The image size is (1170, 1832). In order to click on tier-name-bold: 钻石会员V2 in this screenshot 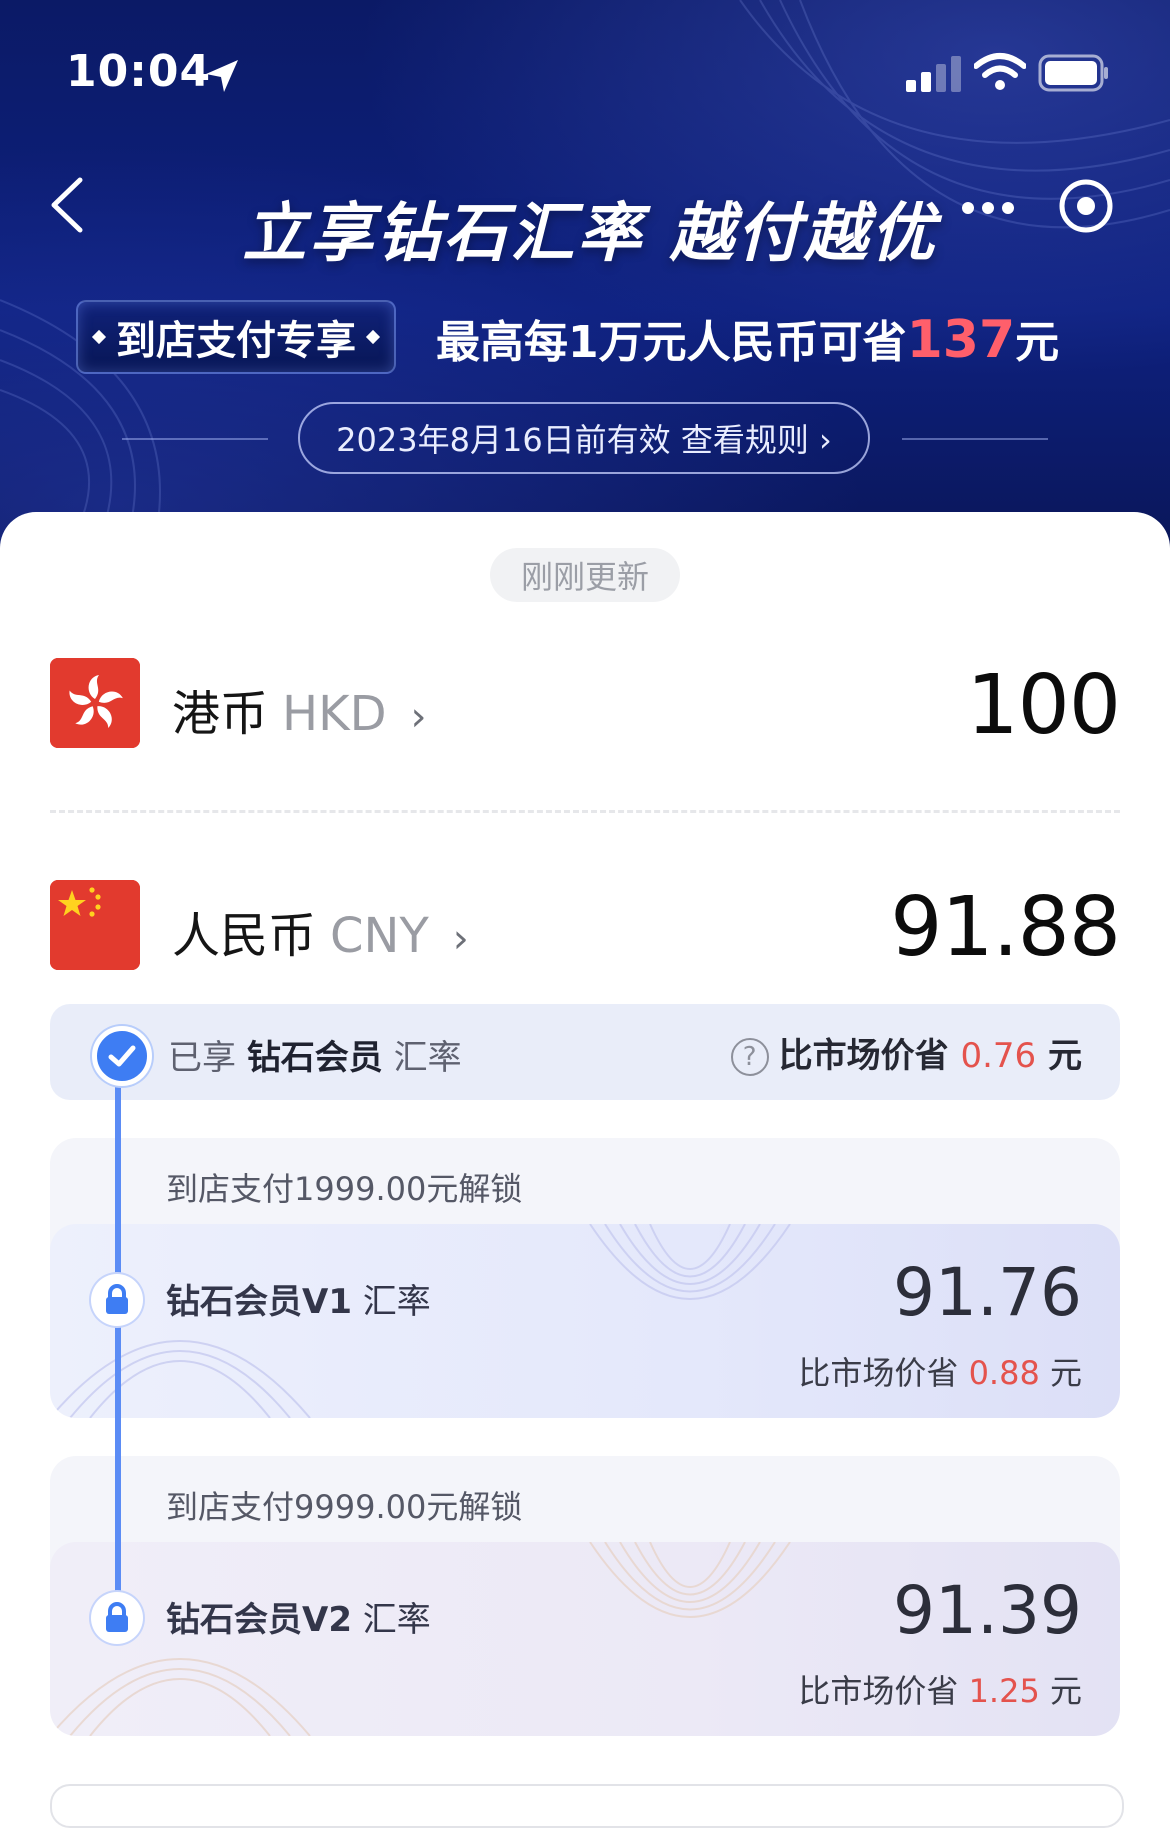, I will do `click(259, 1620)`.